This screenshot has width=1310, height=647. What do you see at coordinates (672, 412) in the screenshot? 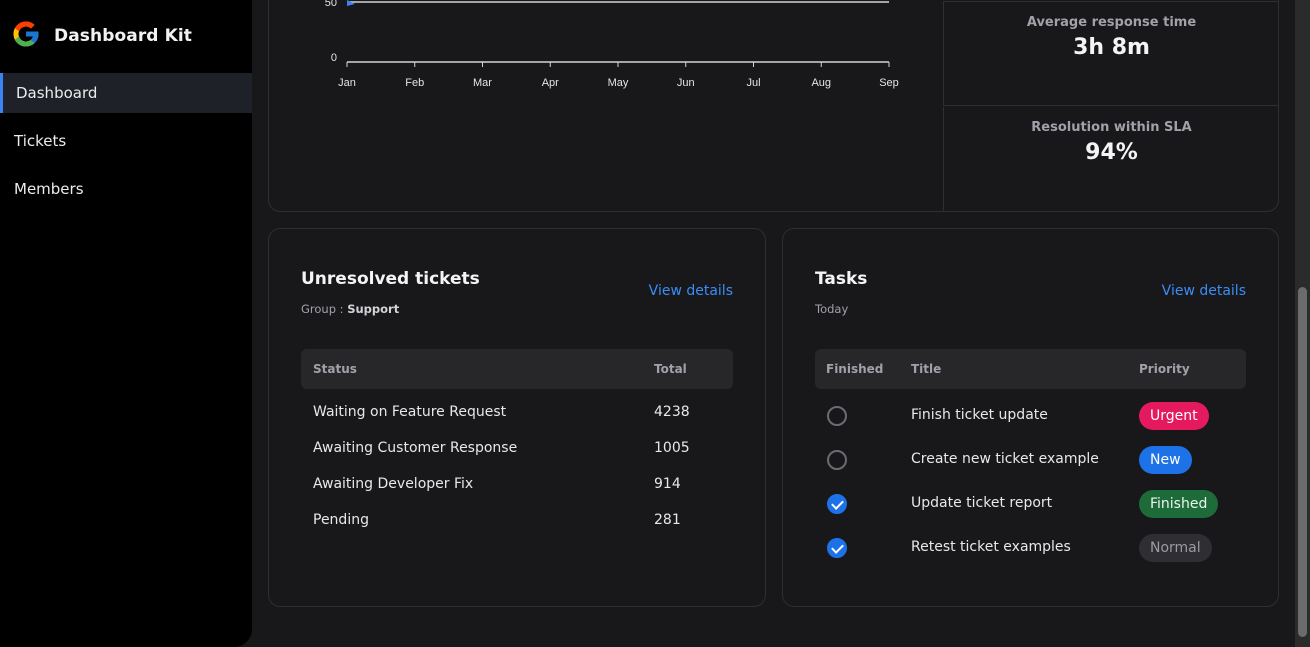
I see `ticket-total: 4238` at bounding box center [672, 412].